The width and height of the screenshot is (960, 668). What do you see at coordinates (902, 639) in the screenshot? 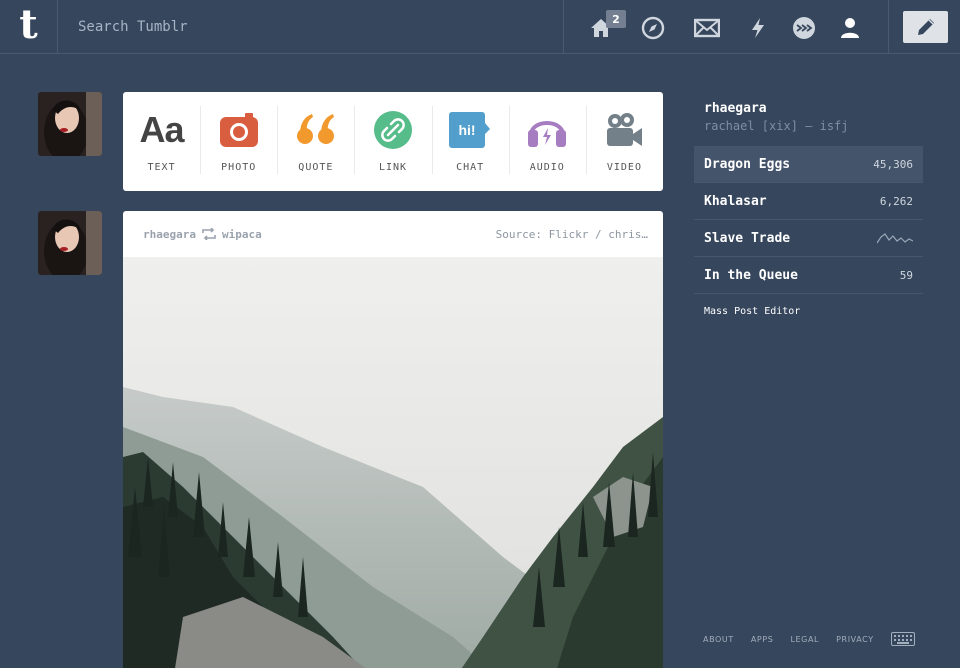
I see `keyboard-icon` at bounding box center [902, 639].